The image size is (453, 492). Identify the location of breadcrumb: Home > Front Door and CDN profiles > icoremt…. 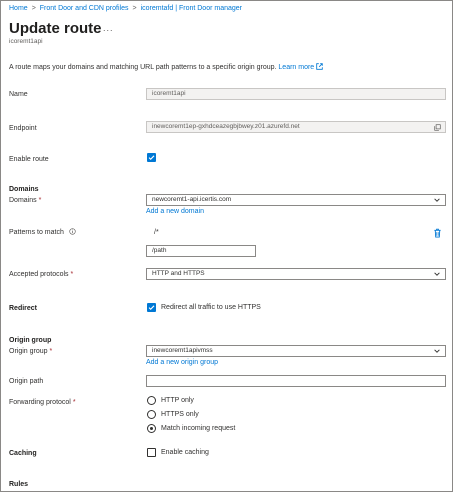
(125, 8).